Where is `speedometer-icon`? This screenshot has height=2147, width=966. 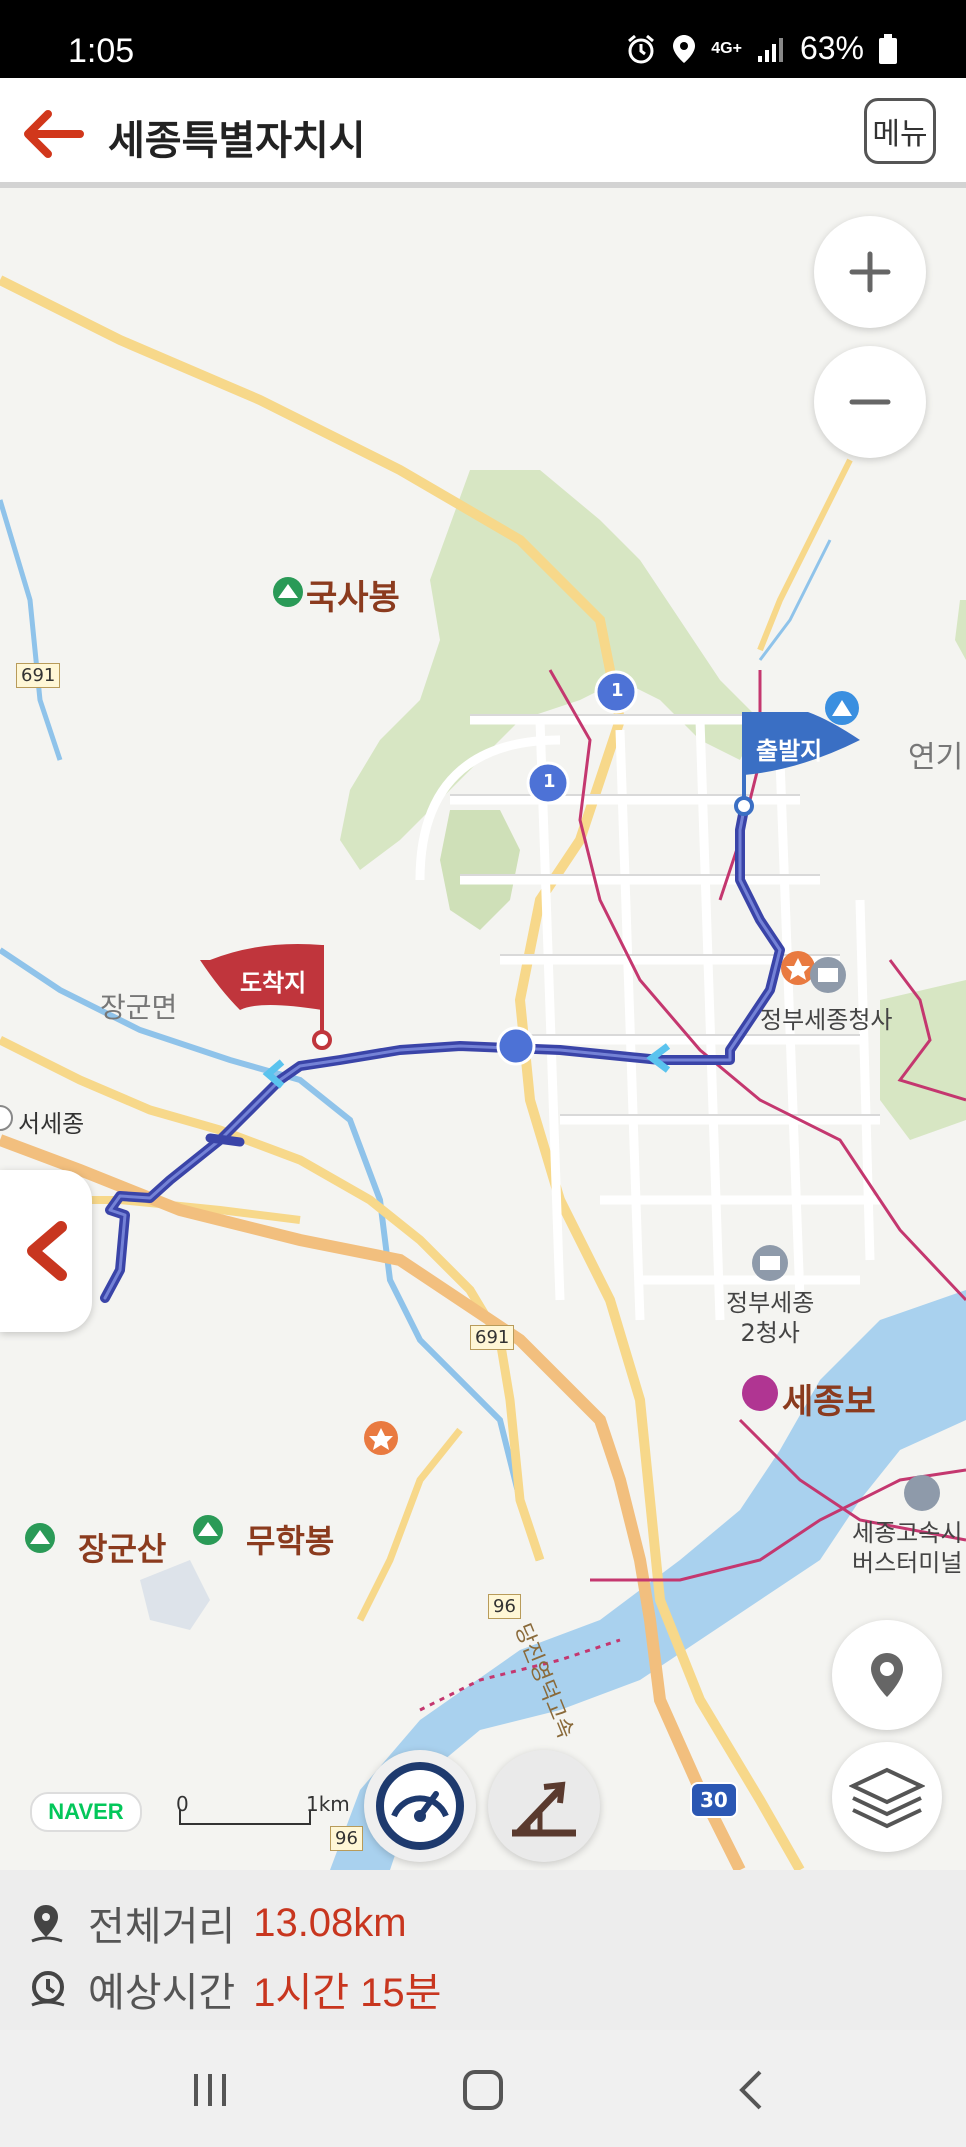
speedometer-icon is located at coordinates (420, 1806).